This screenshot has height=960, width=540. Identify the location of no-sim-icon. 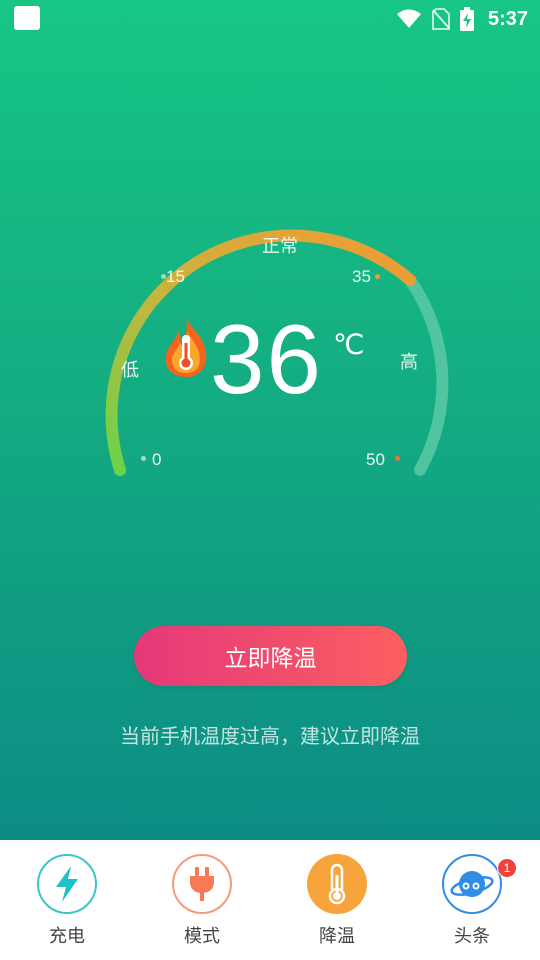
(440, 19).